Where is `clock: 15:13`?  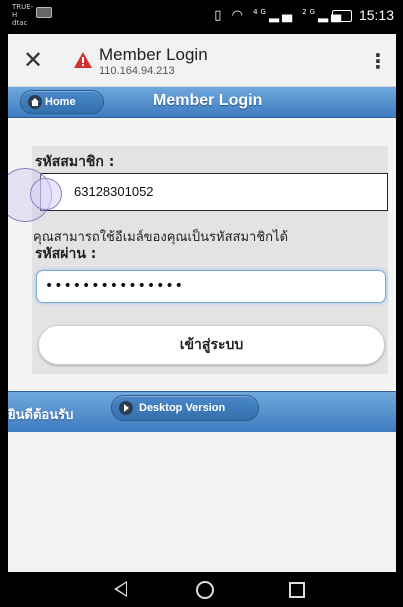
clock: 15:13 is located at coordinates (376, 15).